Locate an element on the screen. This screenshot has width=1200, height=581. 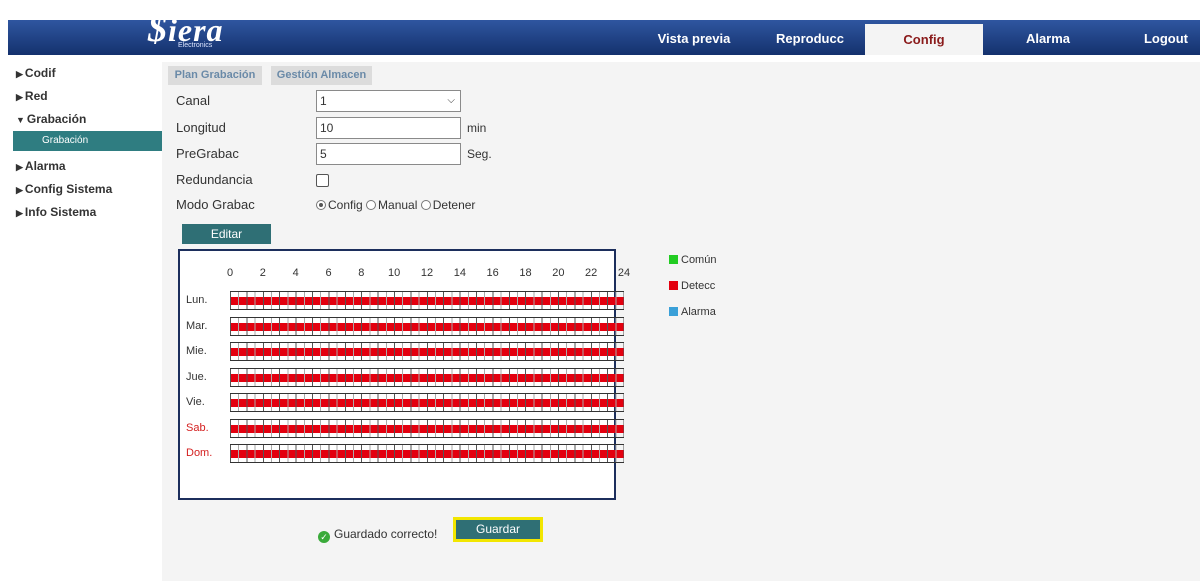
tab-plan-grabacion: Plan Grabación is located at coordinates (215, 75).